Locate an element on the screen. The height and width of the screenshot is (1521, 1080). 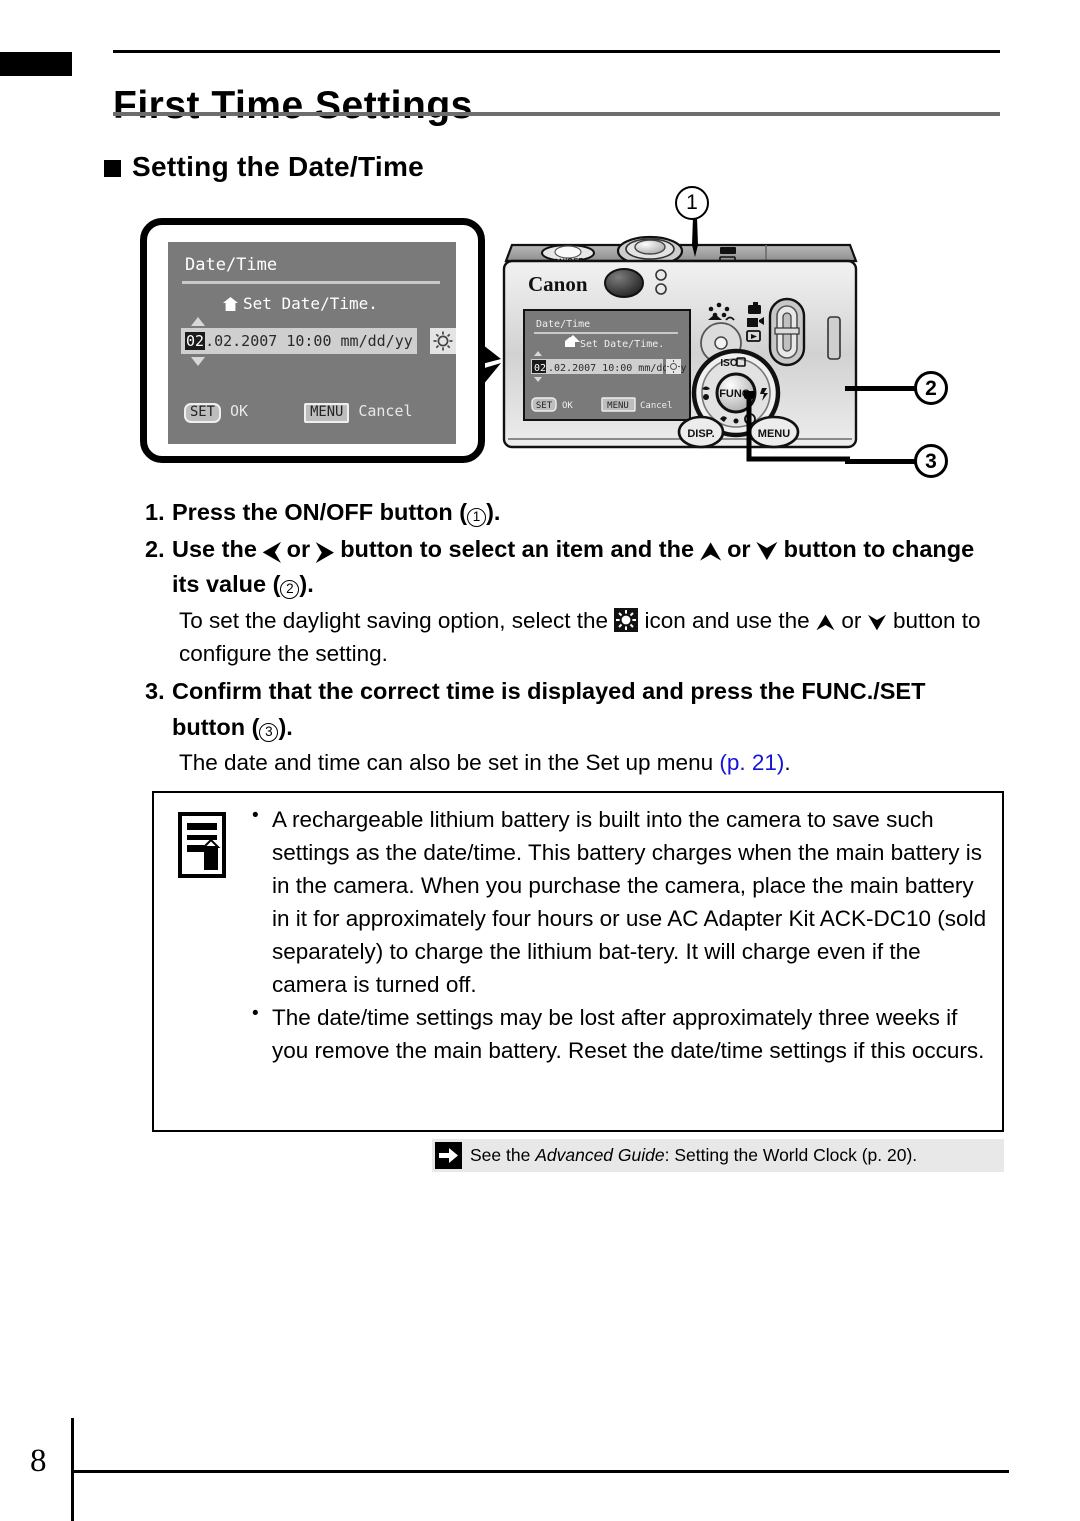
page-reference-link: (p. 21) is located at coordinates (751, 762).